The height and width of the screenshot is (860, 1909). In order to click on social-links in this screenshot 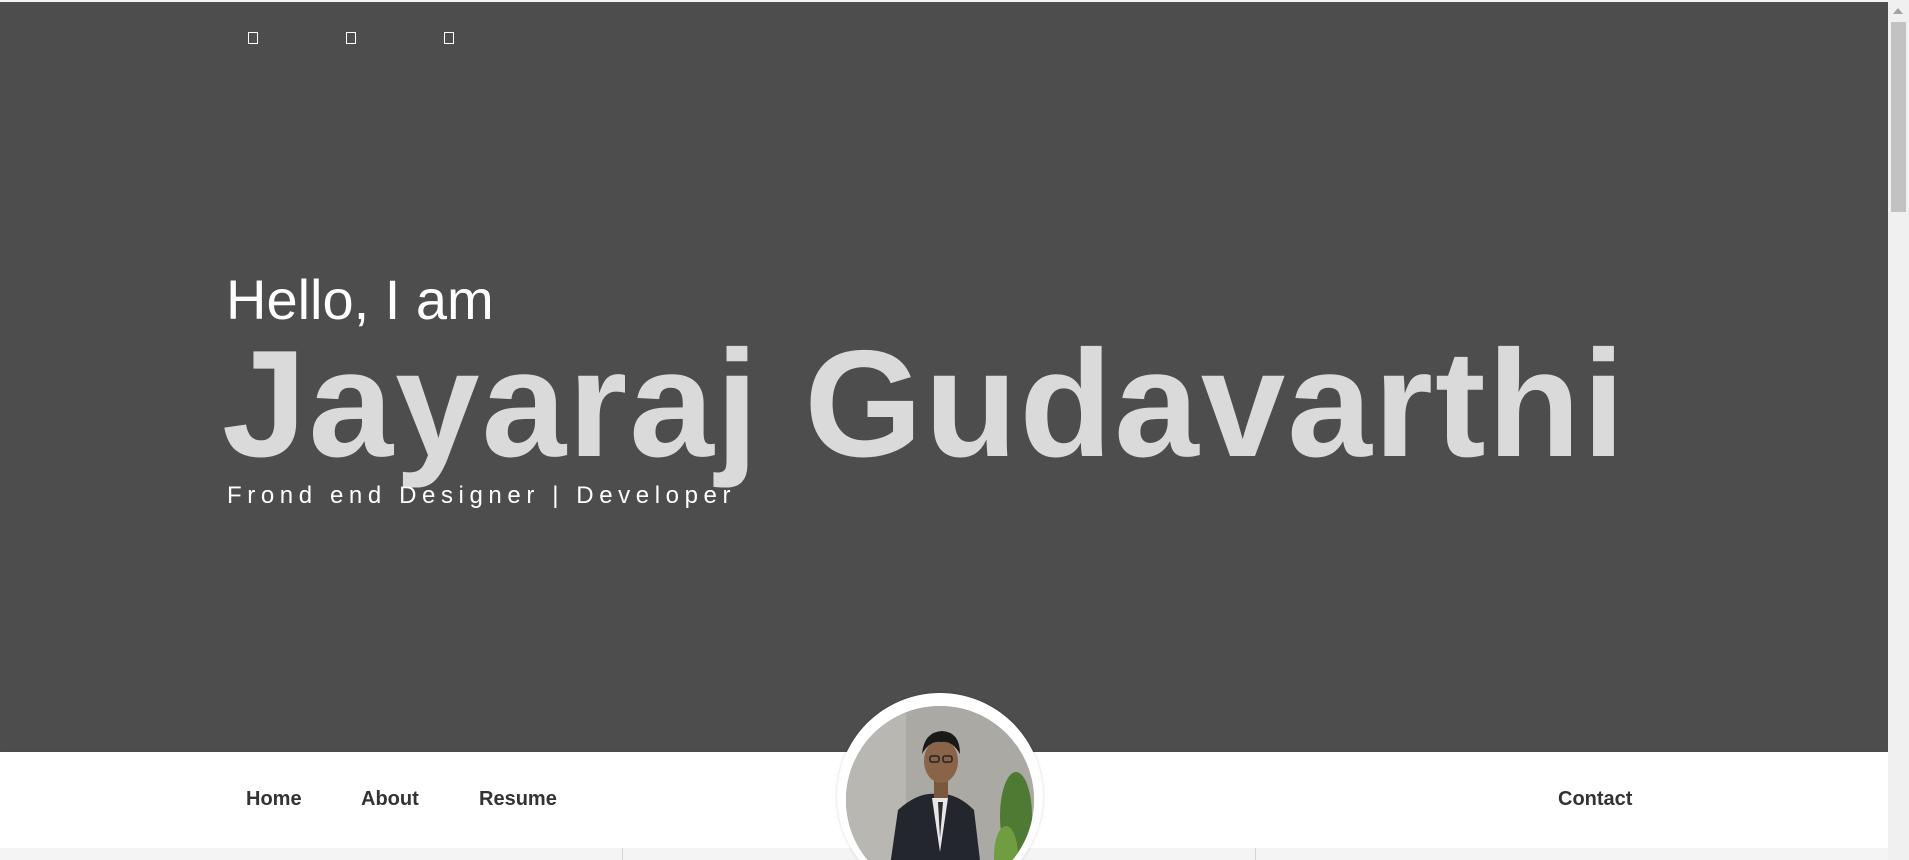, I will do `click(351, 38)`.